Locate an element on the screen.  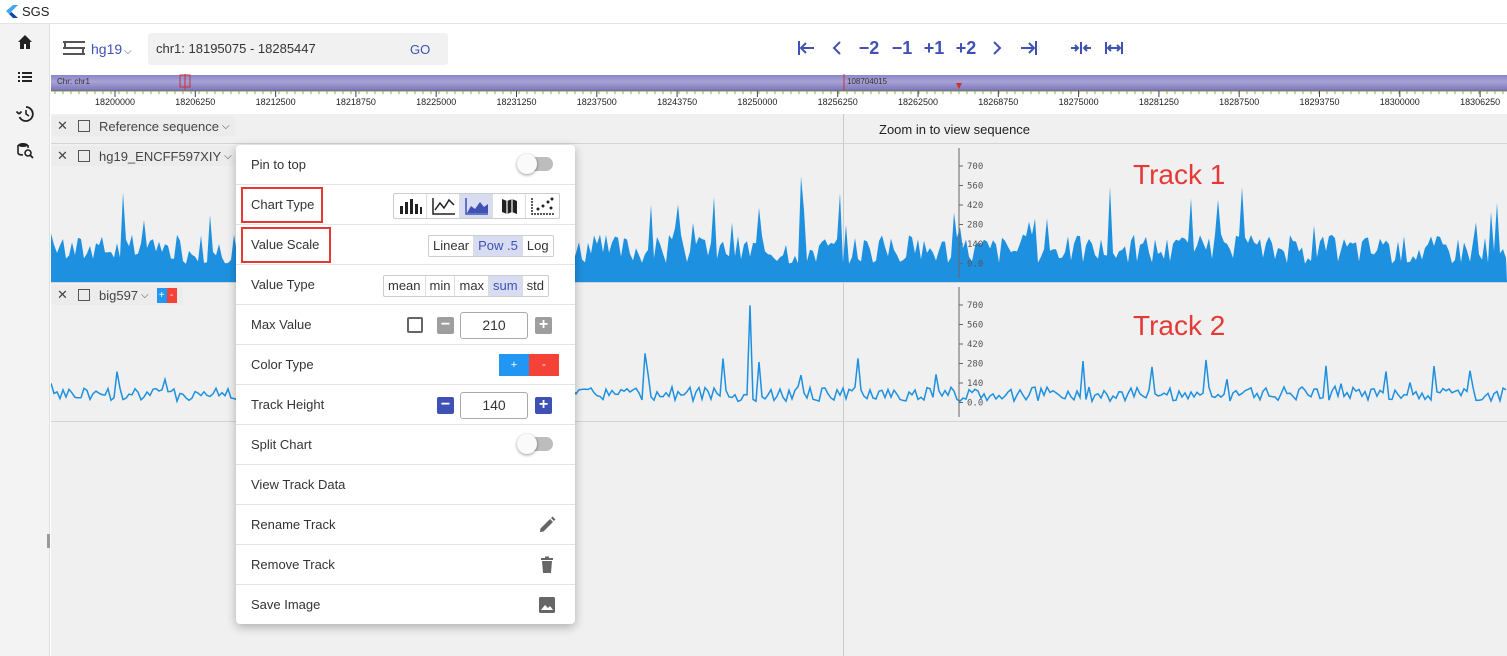
menu-value-type: Value Type mean min max sum std is located at coordinates (405, 285).